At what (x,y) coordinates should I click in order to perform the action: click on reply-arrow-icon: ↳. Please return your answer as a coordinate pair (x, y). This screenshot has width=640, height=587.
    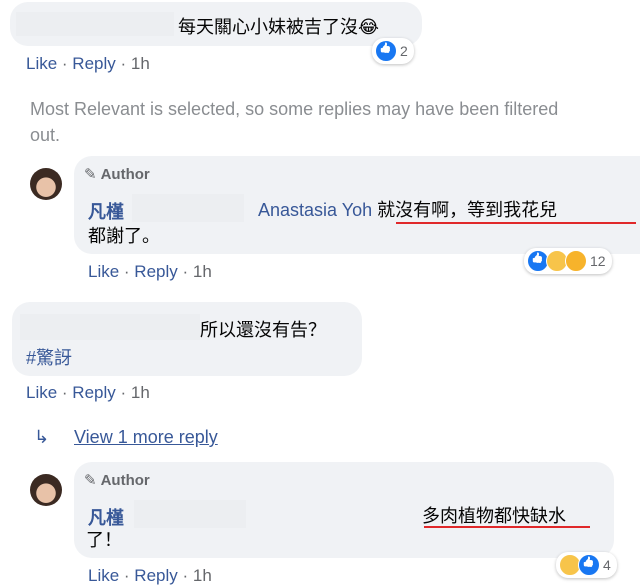
    Looking at the image, I should click on (42, 437).